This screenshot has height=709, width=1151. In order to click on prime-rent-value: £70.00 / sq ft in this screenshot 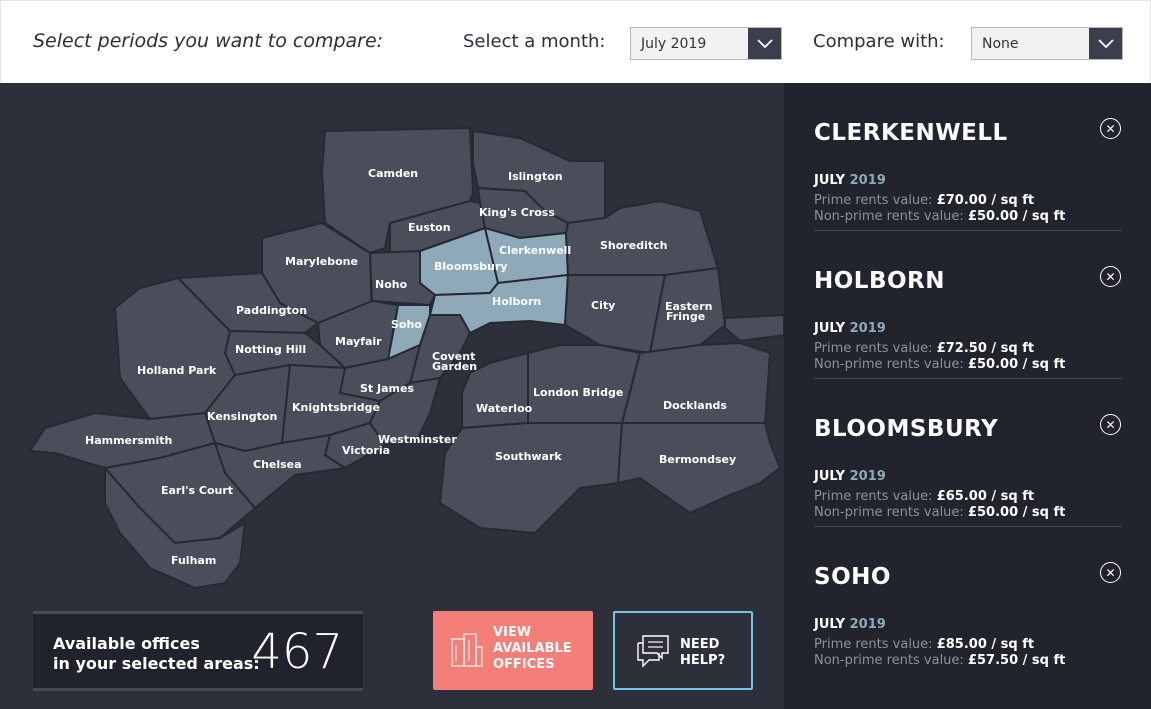, I will do `click(985, 200)`.